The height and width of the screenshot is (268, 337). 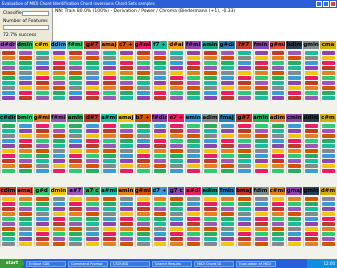 I want to click on chord-header: g#di, so click(x=226, y=45).